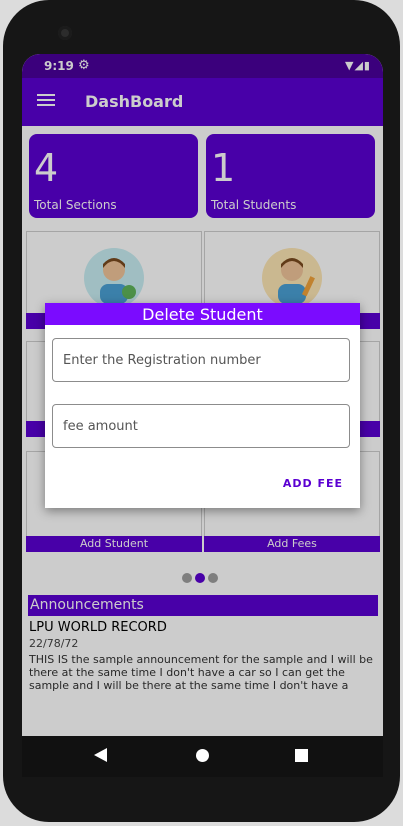 The image size is (403, 826). I want to click on camera-dot, so click(65, 33).